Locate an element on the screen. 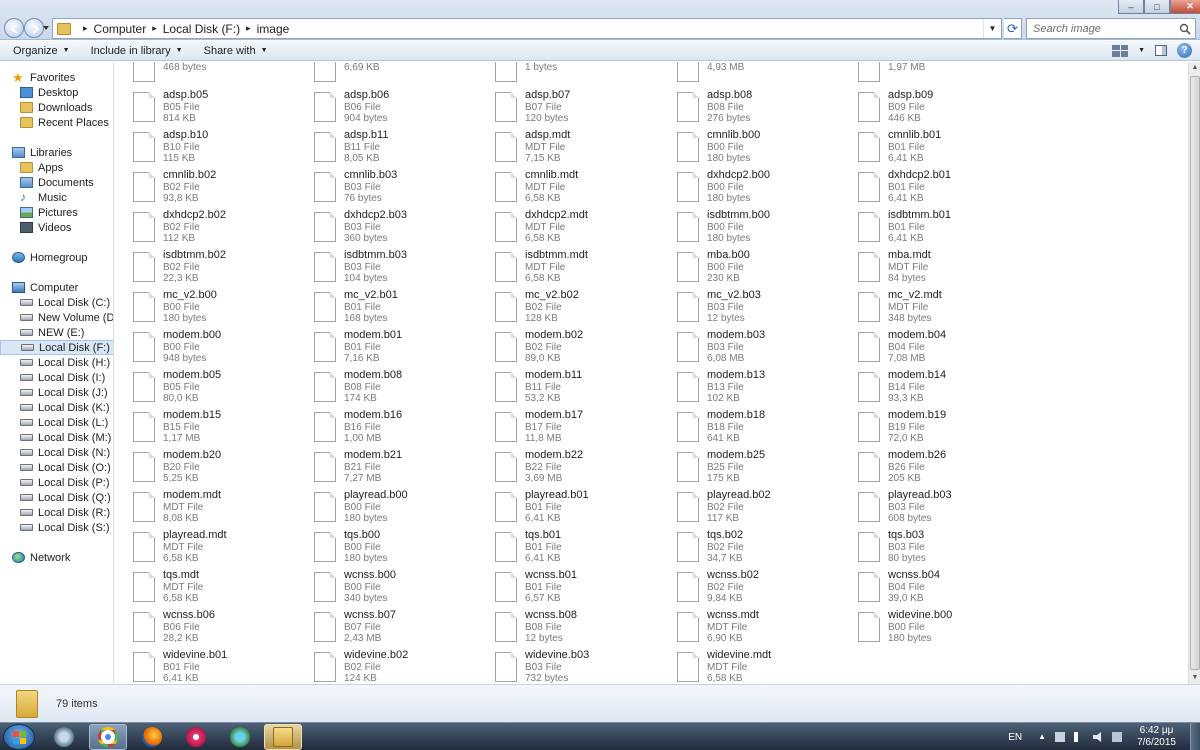  language-indicator: EN is located at coordinates (1015, 737).